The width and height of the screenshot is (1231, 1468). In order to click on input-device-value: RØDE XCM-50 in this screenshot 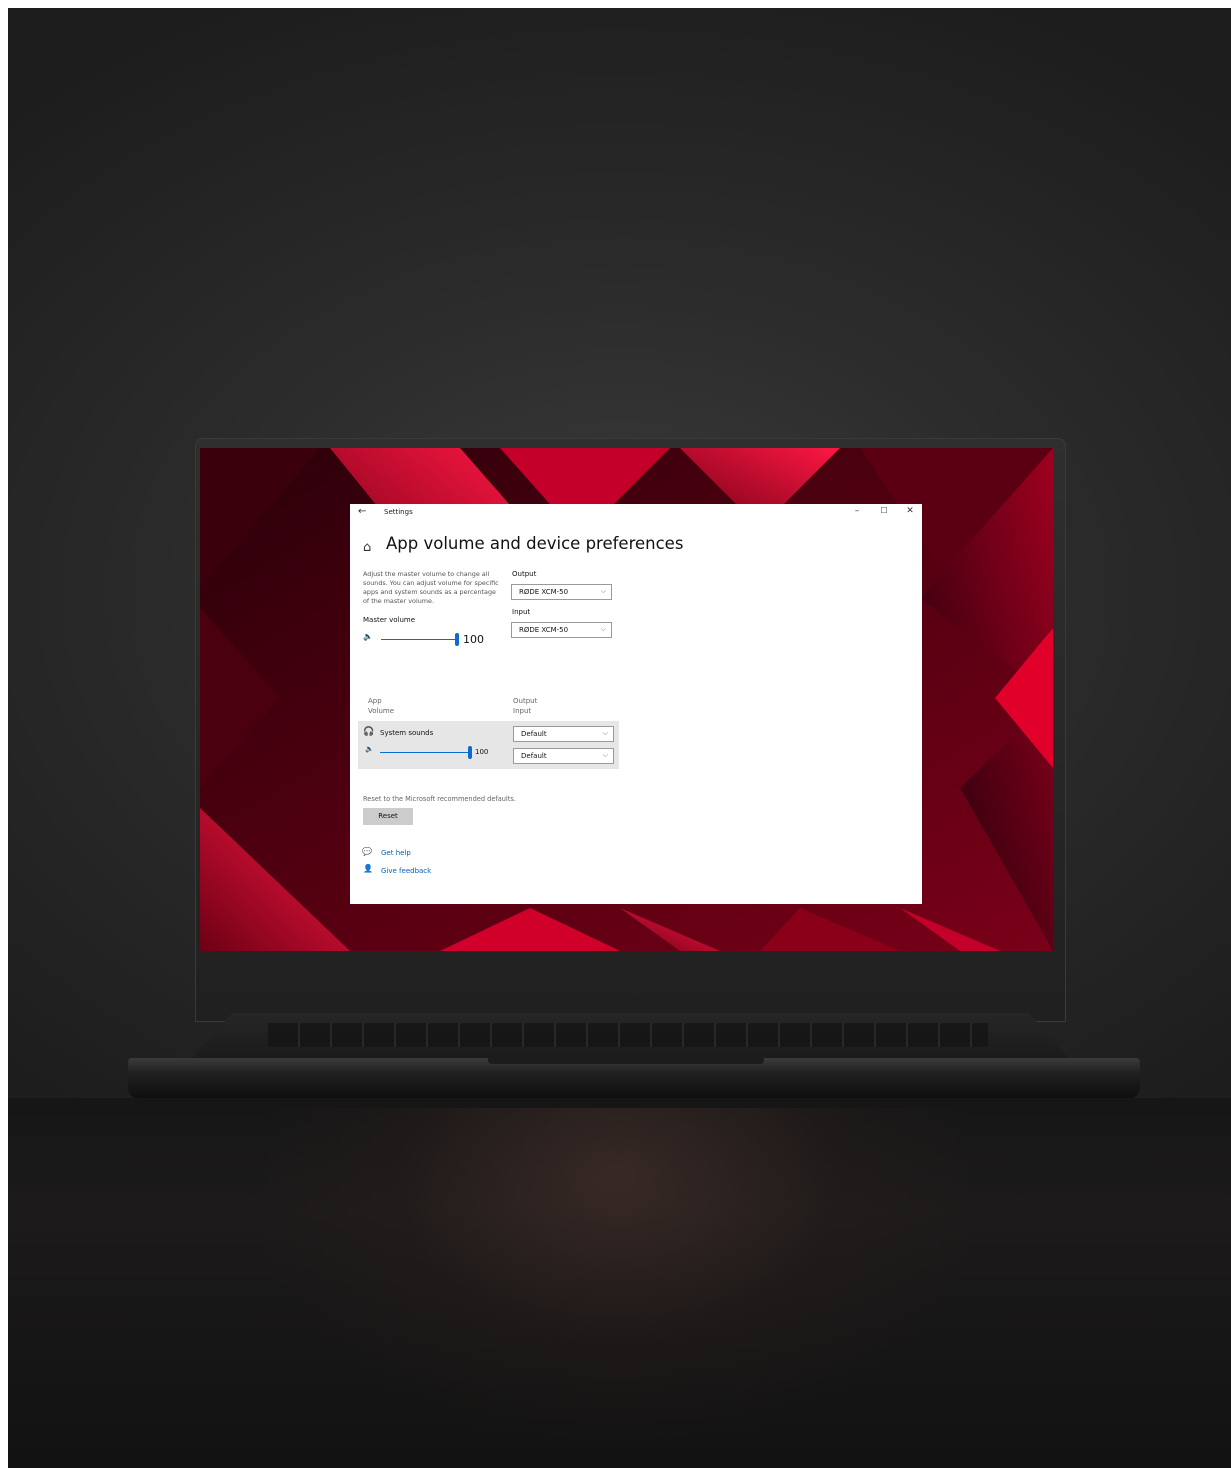, I will do `click(544, 630)`.